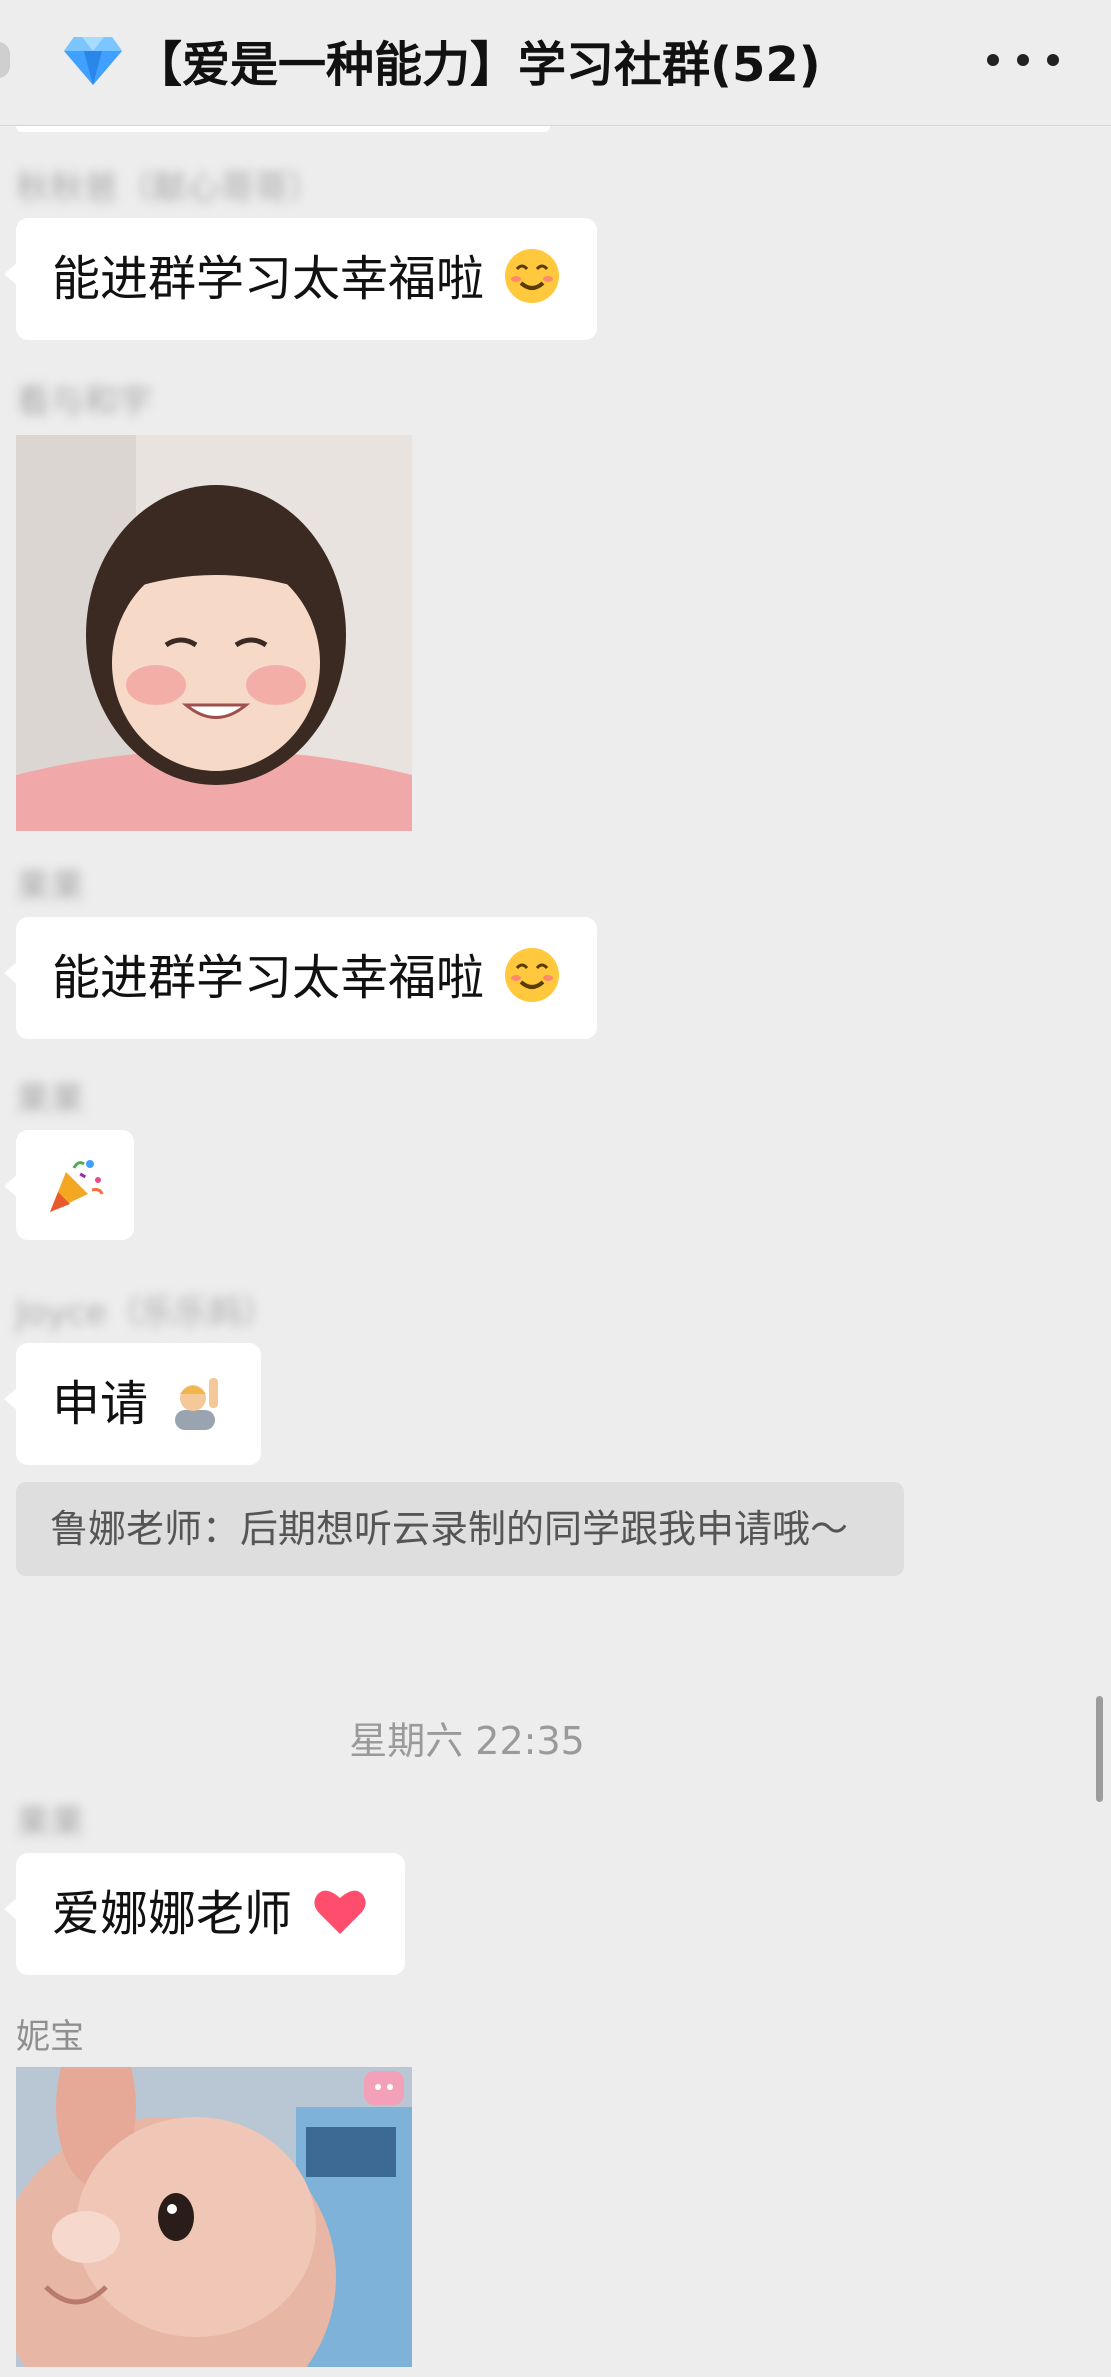 Image resolution: width=1111 pixels, height=2377 pixels. I want to click on message-item: 妮宝, so click(50, 2041).